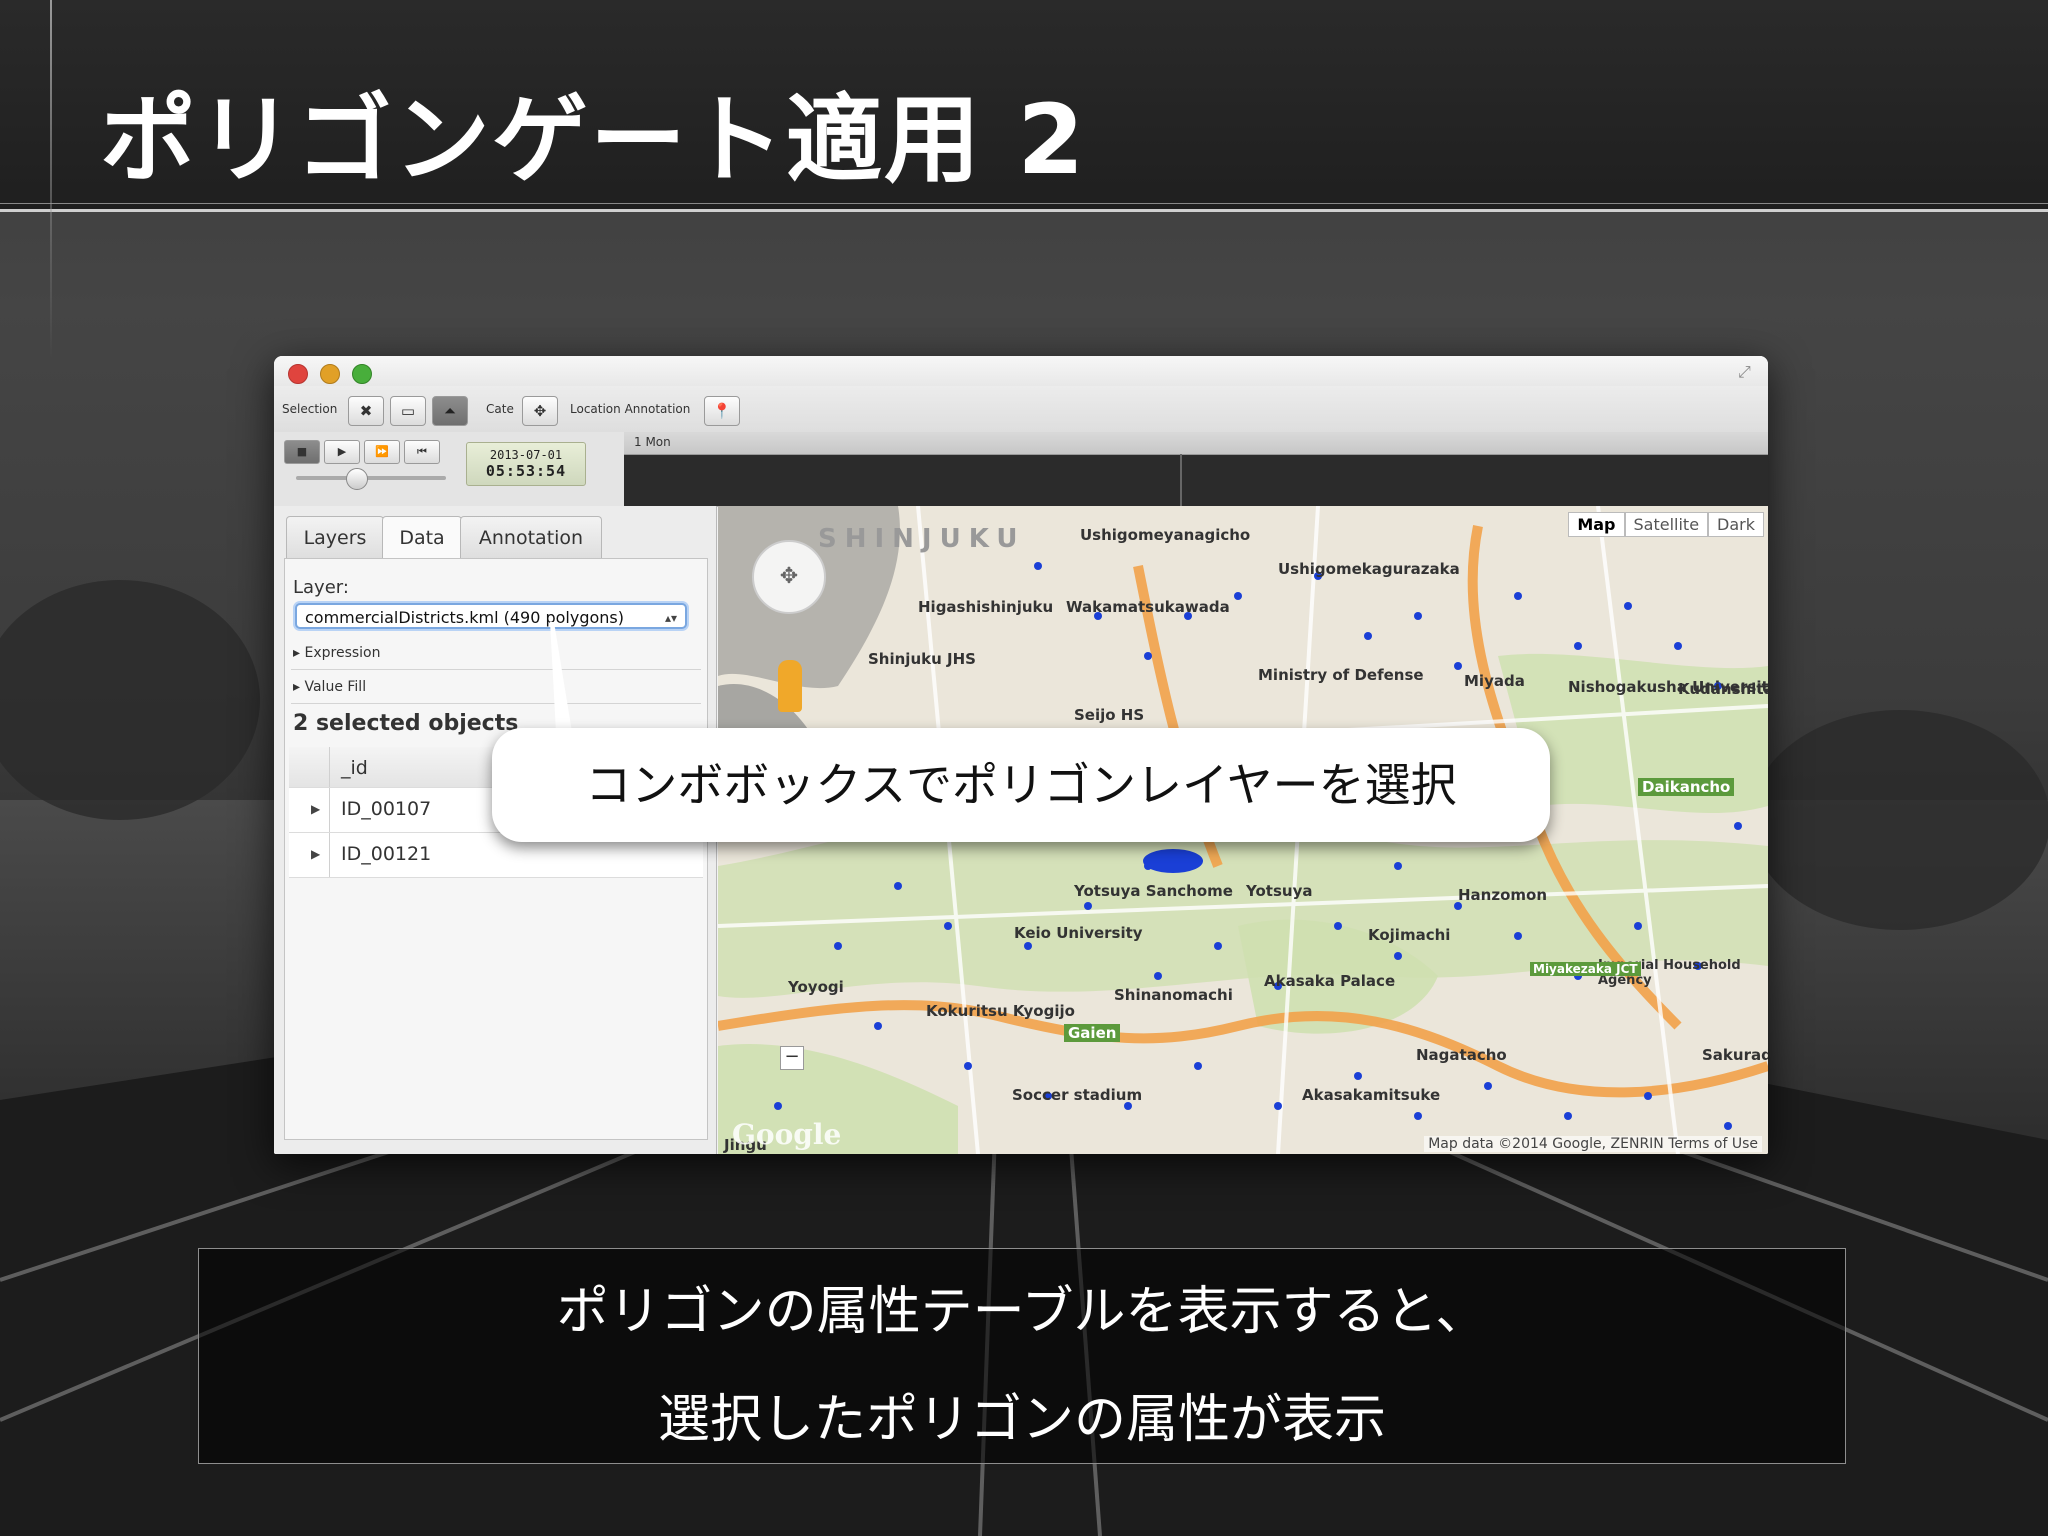  Describe the element at coordinates (1021, 1420) in the screenshot. I see `caption-line-2: 選択したポリゴンの属性が表示` at that location.